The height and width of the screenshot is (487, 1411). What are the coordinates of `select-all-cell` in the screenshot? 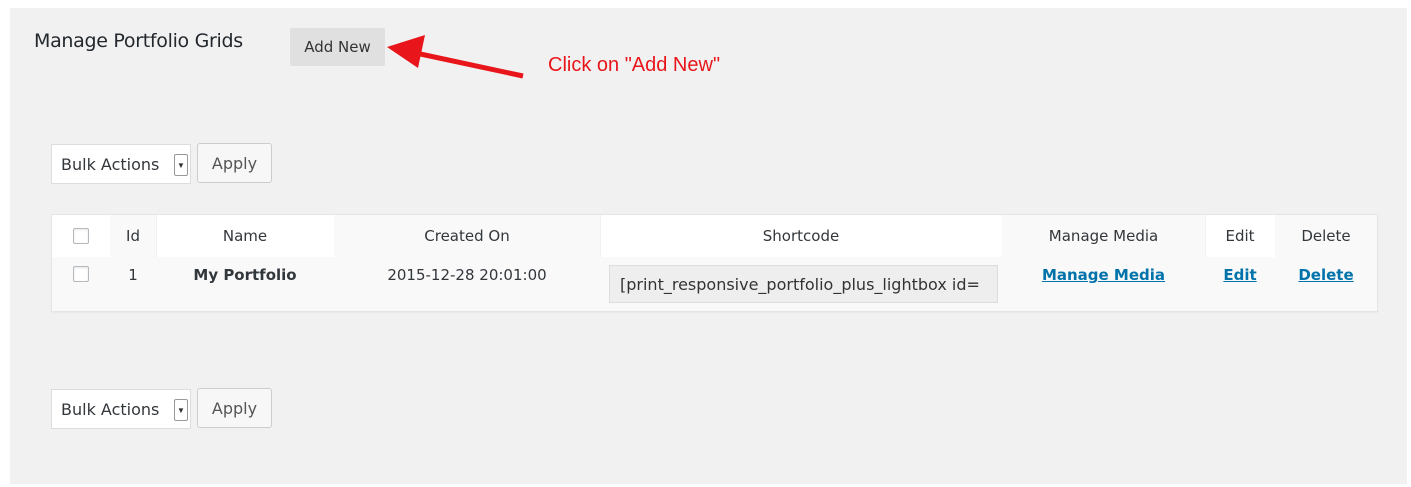 It's located at (81, 236).